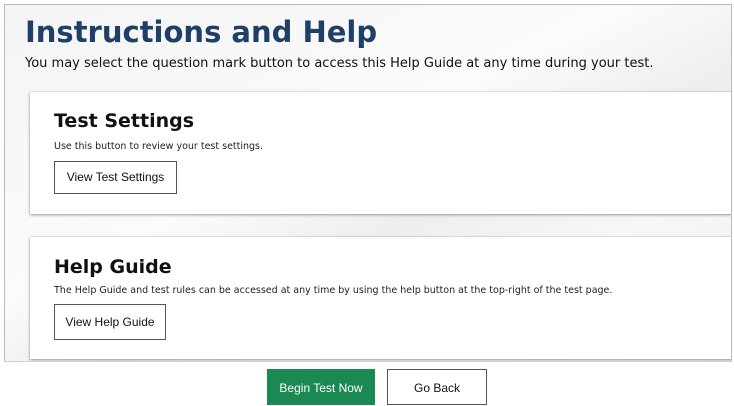  Describe the element at coordinates (124, 121) in the screenshot. I see `test-settings-title: Test Settings` at that location.